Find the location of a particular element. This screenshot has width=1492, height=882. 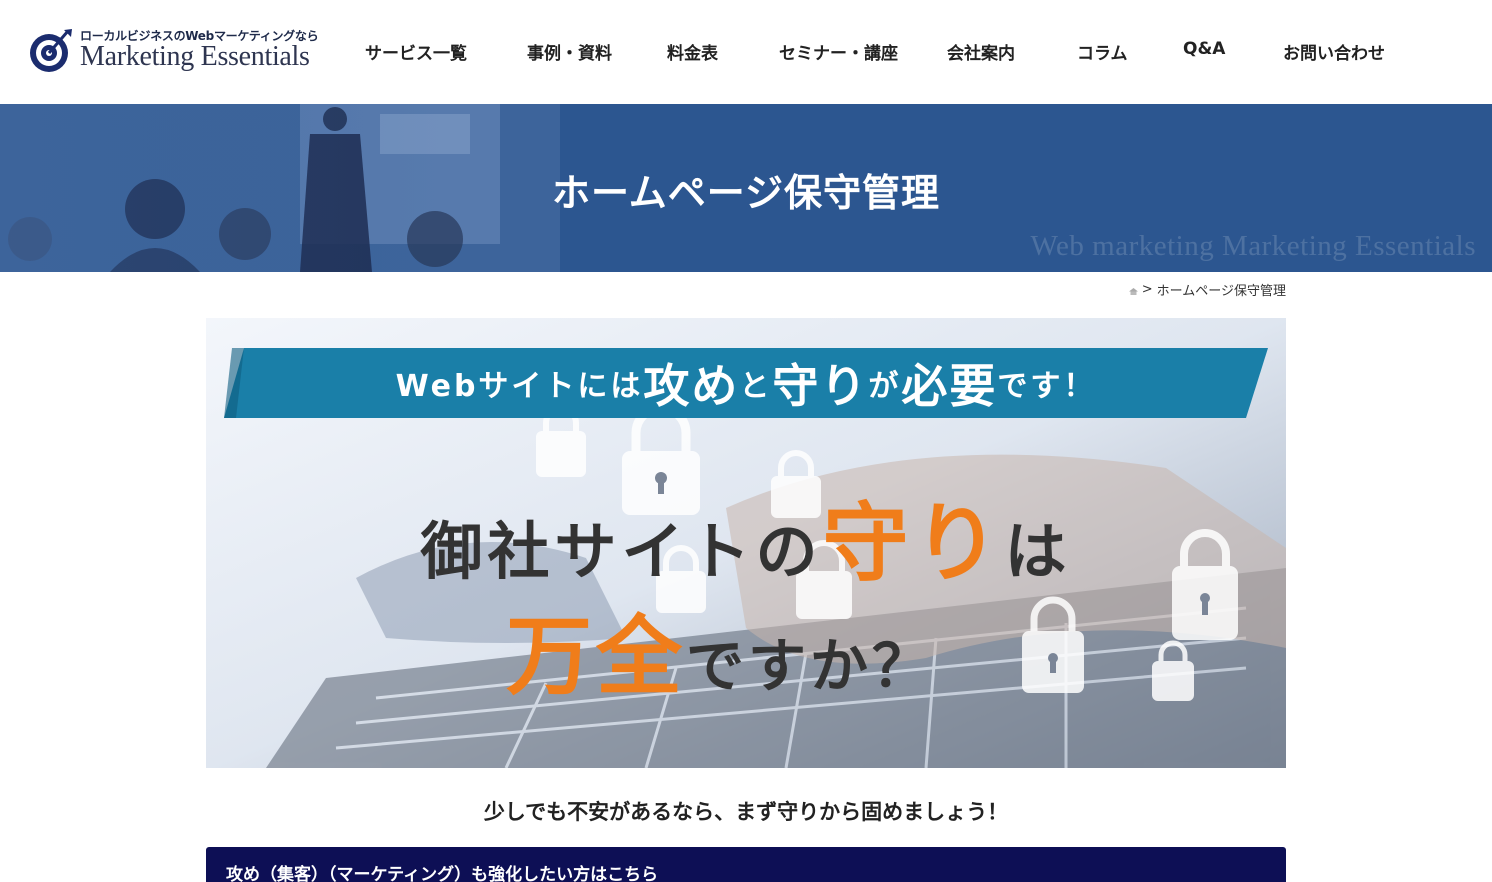

ribbon-text-attack: 攻め is located at coordinates (691, 386).